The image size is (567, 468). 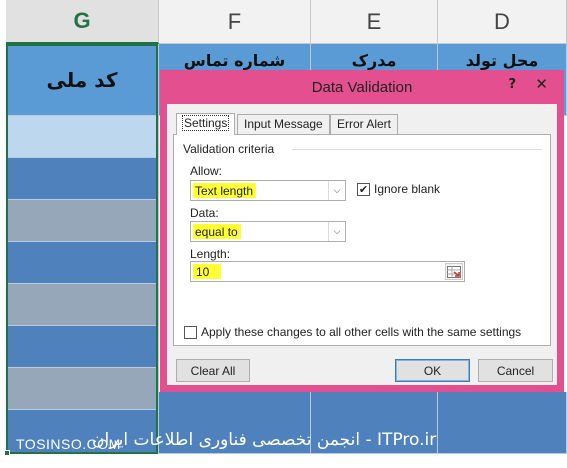 I want to click on column-header-f: F, so click(x=235, y=22).